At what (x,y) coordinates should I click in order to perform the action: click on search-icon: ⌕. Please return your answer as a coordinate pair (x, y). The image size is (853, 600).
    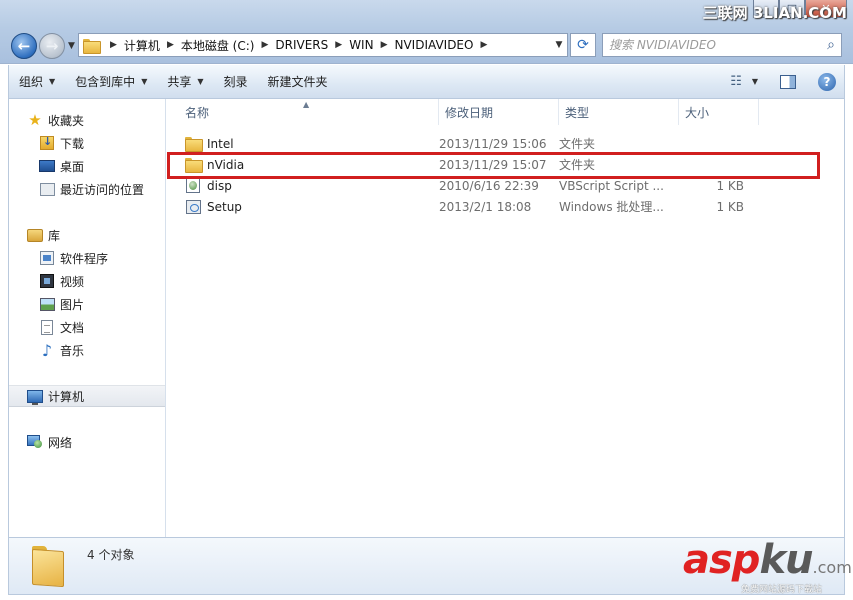
    Looking at the image, I should click on (831, 45).